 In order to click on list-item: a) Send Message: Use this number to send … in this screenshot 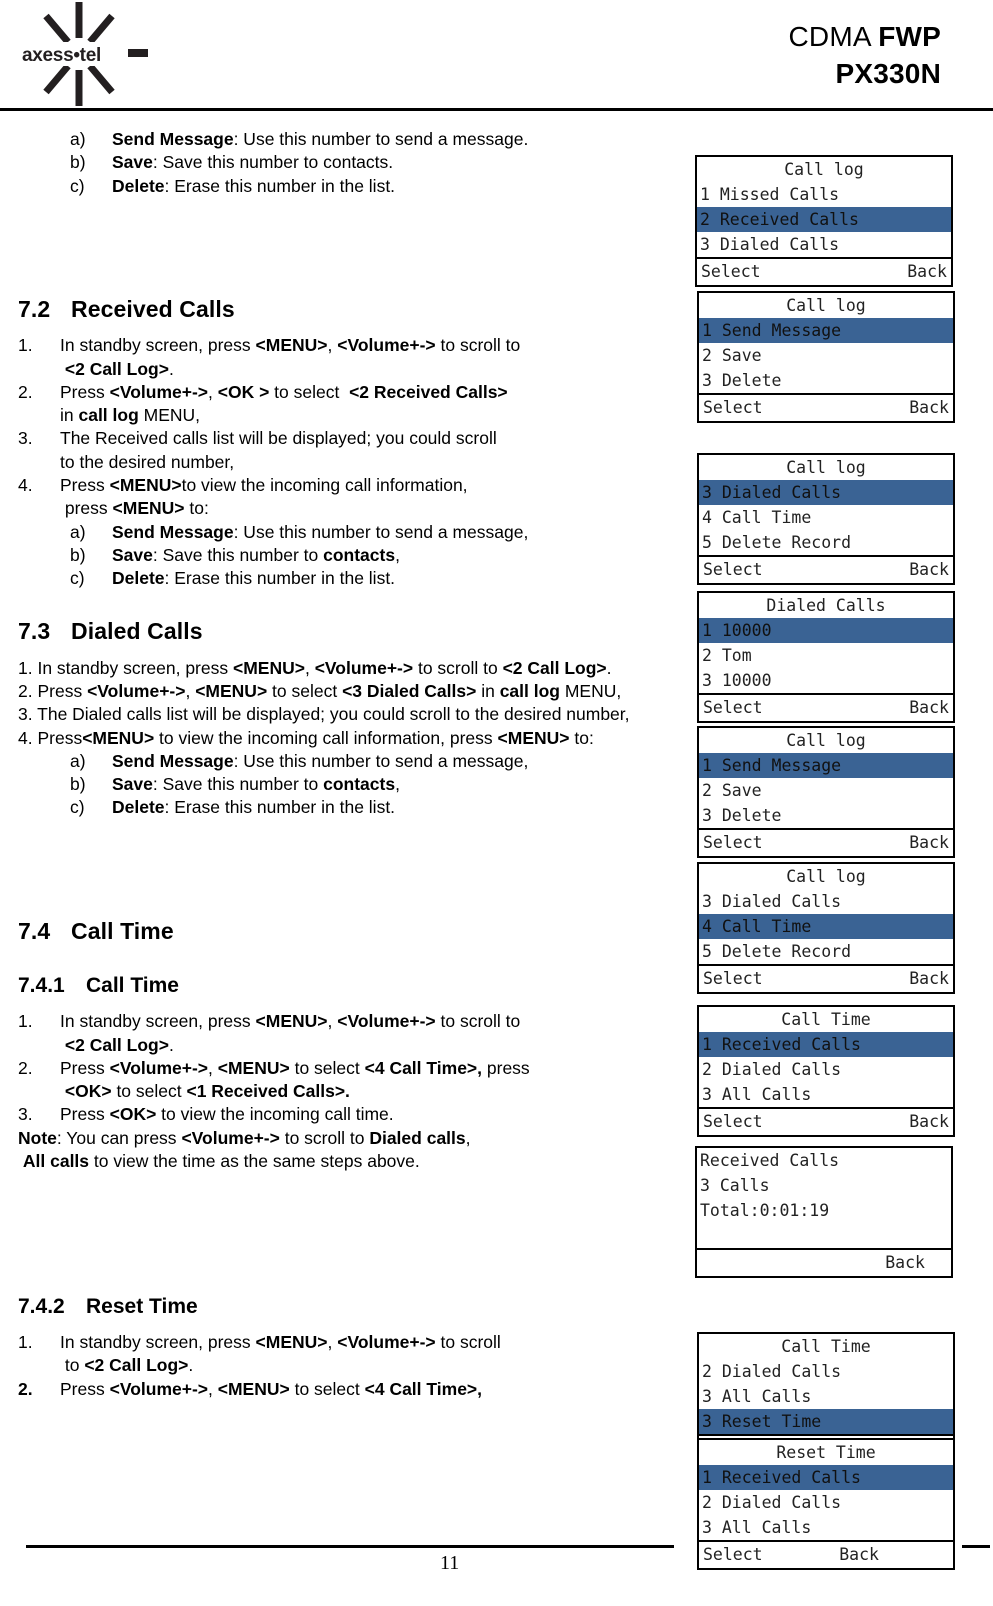, I will do `click(374, 761)`.